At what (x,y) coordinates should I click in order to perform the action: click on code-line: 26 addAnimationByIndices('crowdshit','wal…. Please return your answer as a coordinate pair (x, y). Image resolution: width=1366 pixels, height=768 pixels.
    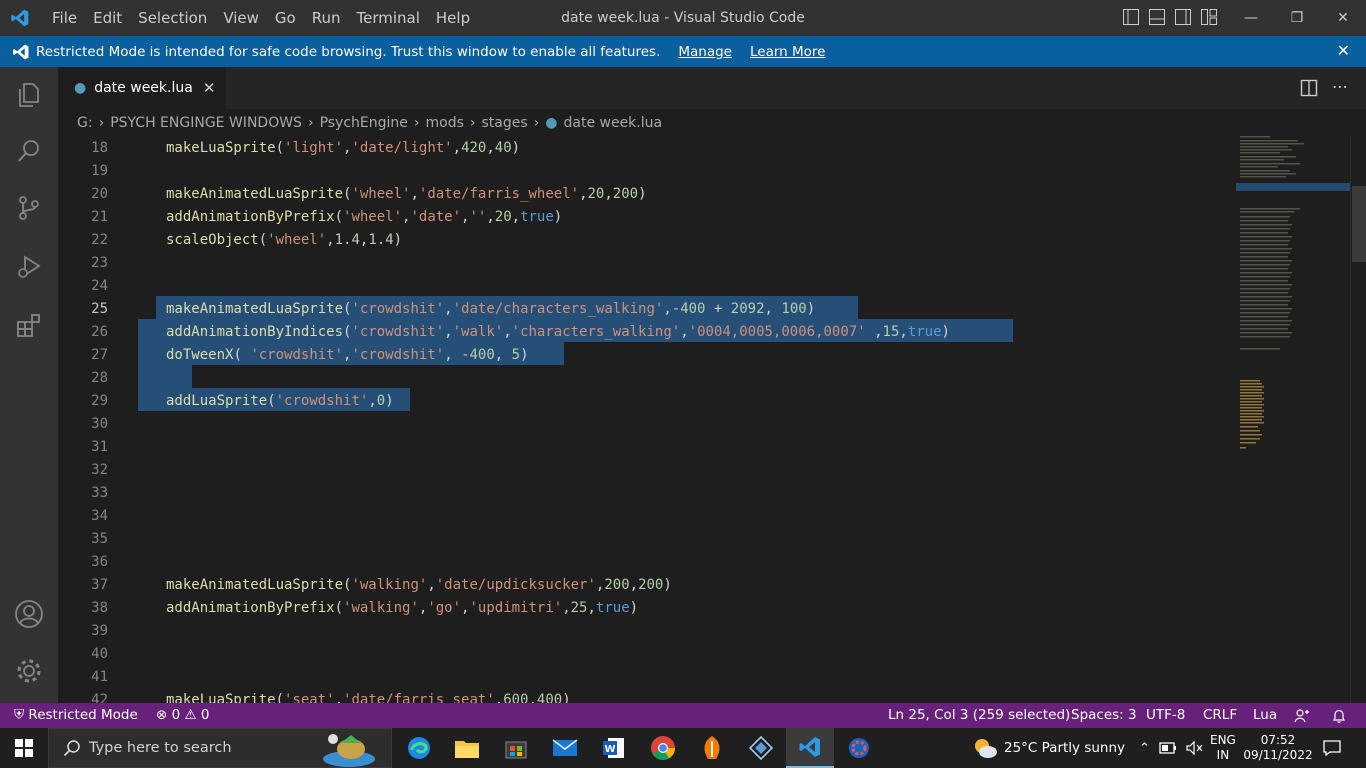
    Looking at the image, I should click on (643, 332).